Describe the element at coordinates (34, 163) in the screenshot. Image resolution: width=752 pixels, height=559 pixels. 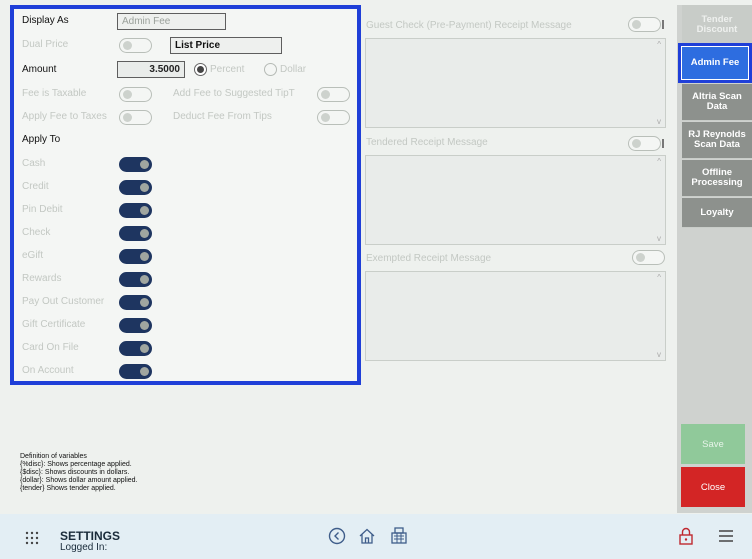
I see `apply-to-label-cash: Cash` at that location.